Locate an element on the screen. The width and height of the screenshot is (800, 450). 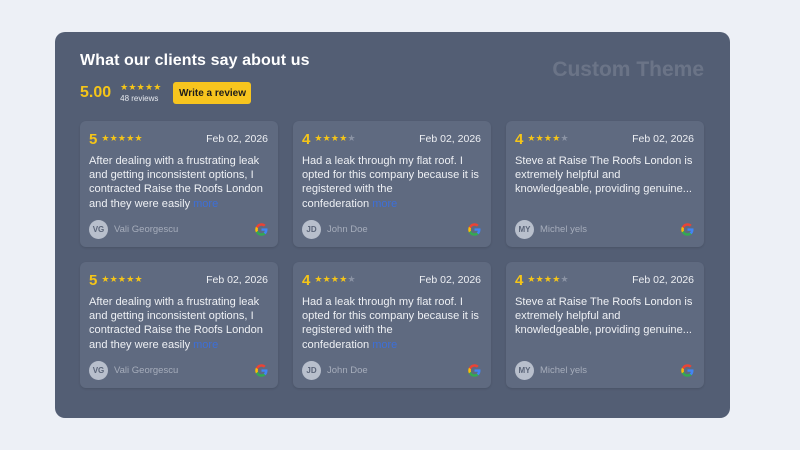
average-rating: 5.00 is located at coordinates (96, 92).